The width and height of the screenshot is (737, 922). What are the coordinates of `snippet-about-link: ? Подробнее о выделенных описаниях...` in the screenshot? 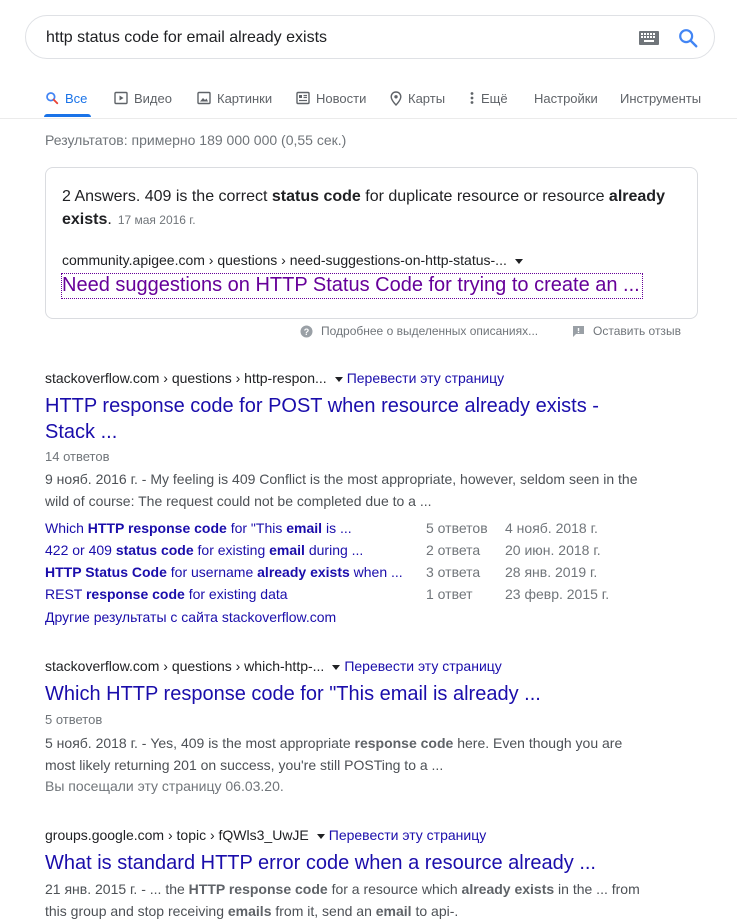 It's located at (419, 331).